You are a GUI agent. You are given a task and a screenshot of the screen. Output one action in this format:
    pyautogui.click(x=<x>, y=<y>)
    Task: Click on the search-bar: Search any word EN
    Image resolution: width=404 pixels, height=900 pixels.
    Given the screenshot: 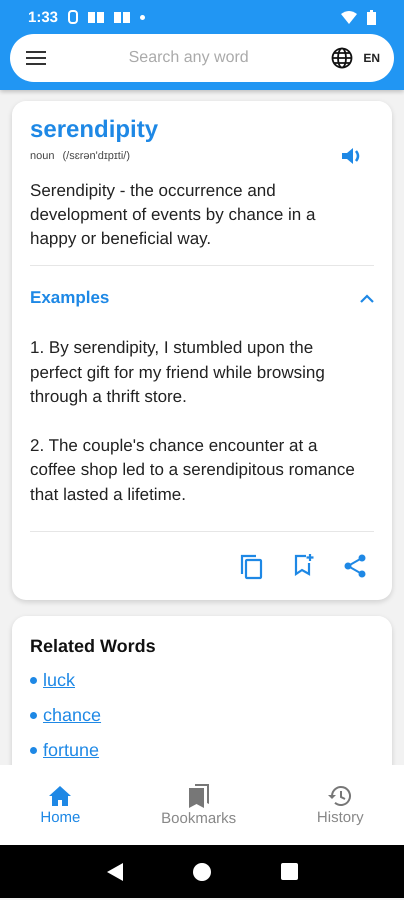 What is the action you would take?
    pyautogui.click(x=202, y=58)
    